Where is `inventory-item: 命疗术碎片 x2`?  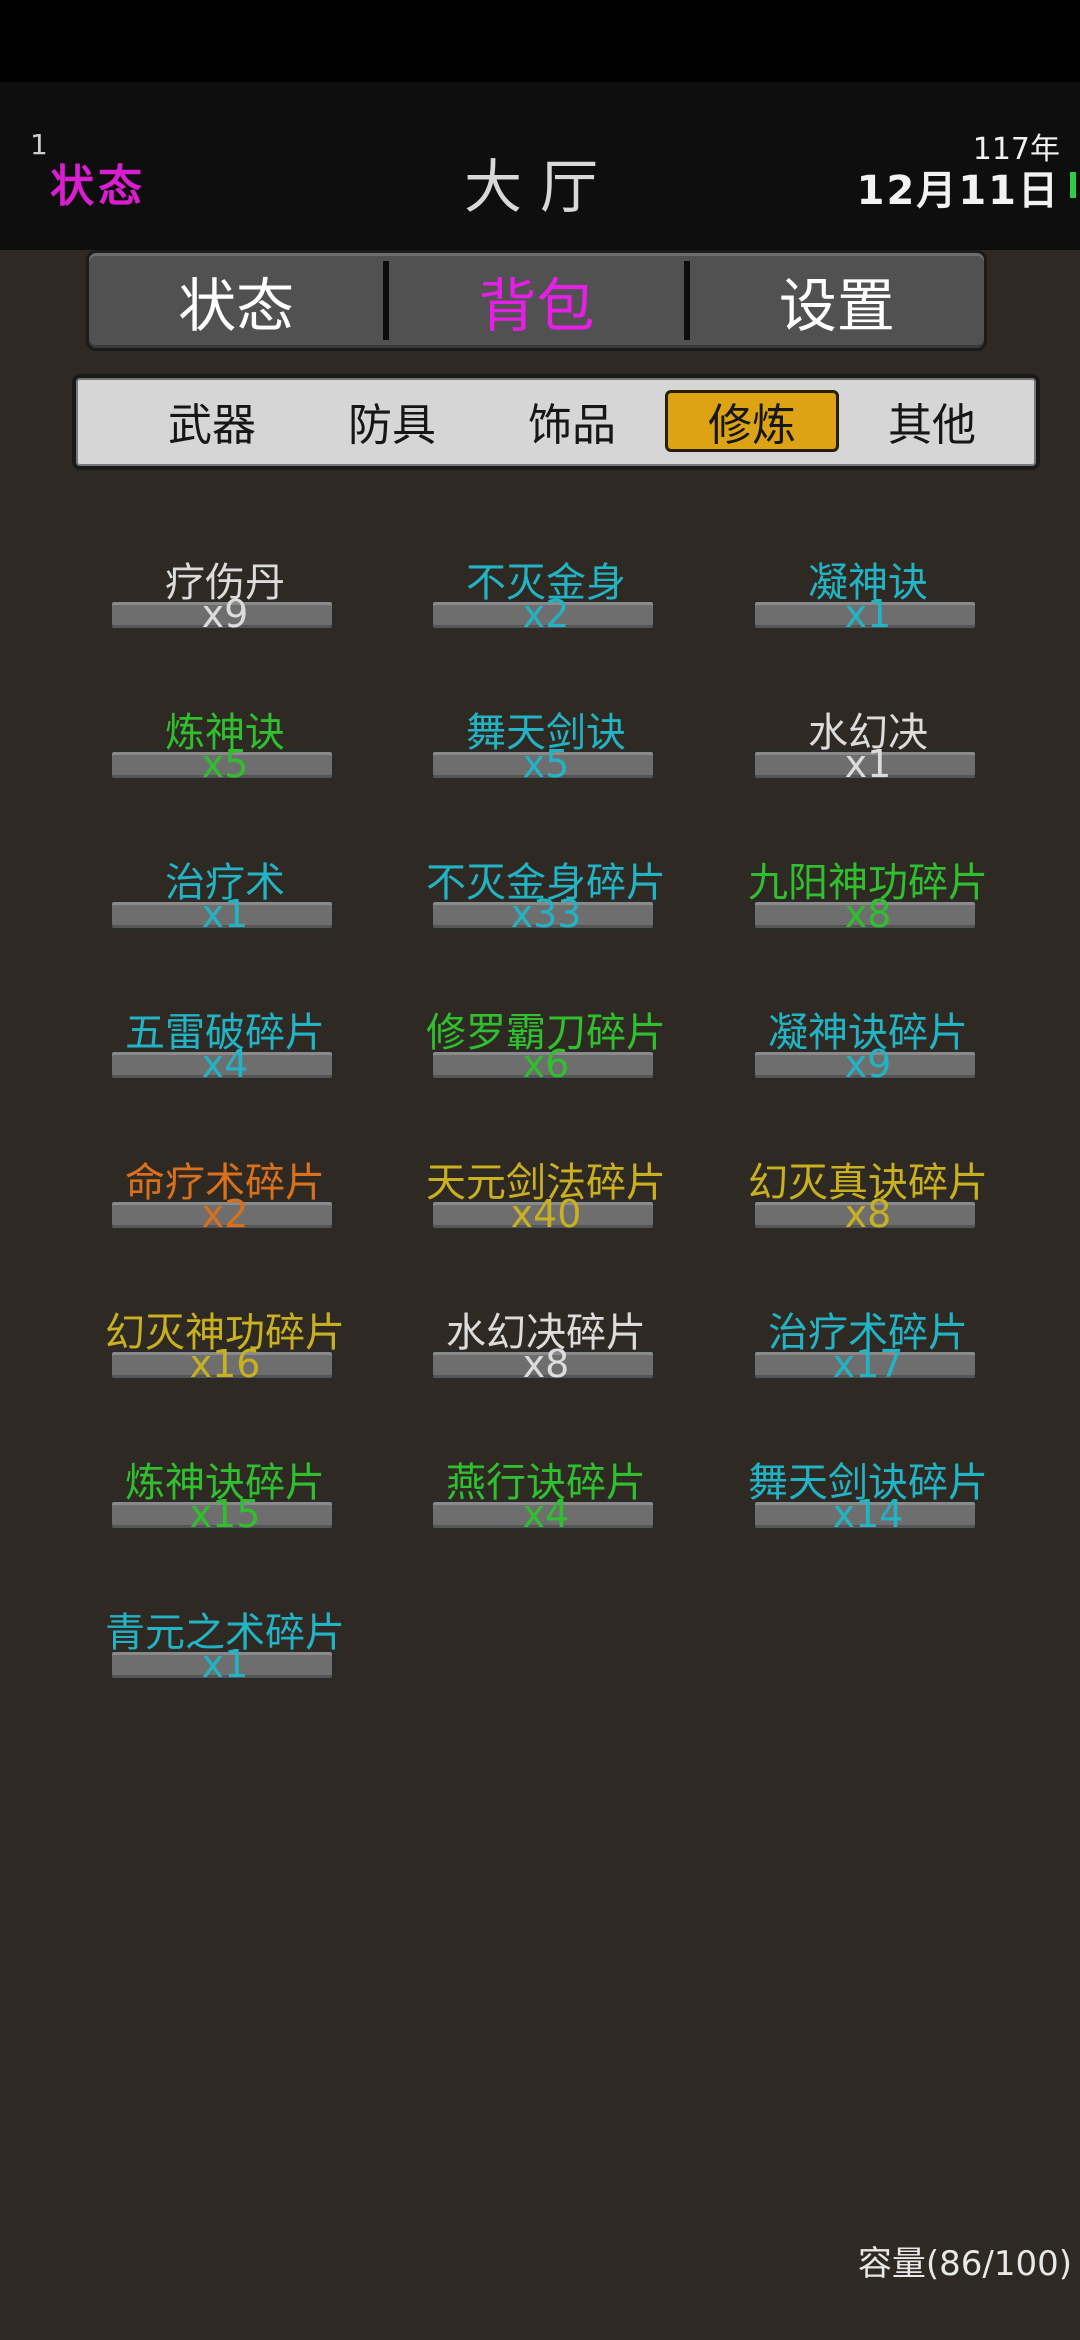
inventory-item: 命疗术碎片 x2 is located at coordinates (225, 1210).